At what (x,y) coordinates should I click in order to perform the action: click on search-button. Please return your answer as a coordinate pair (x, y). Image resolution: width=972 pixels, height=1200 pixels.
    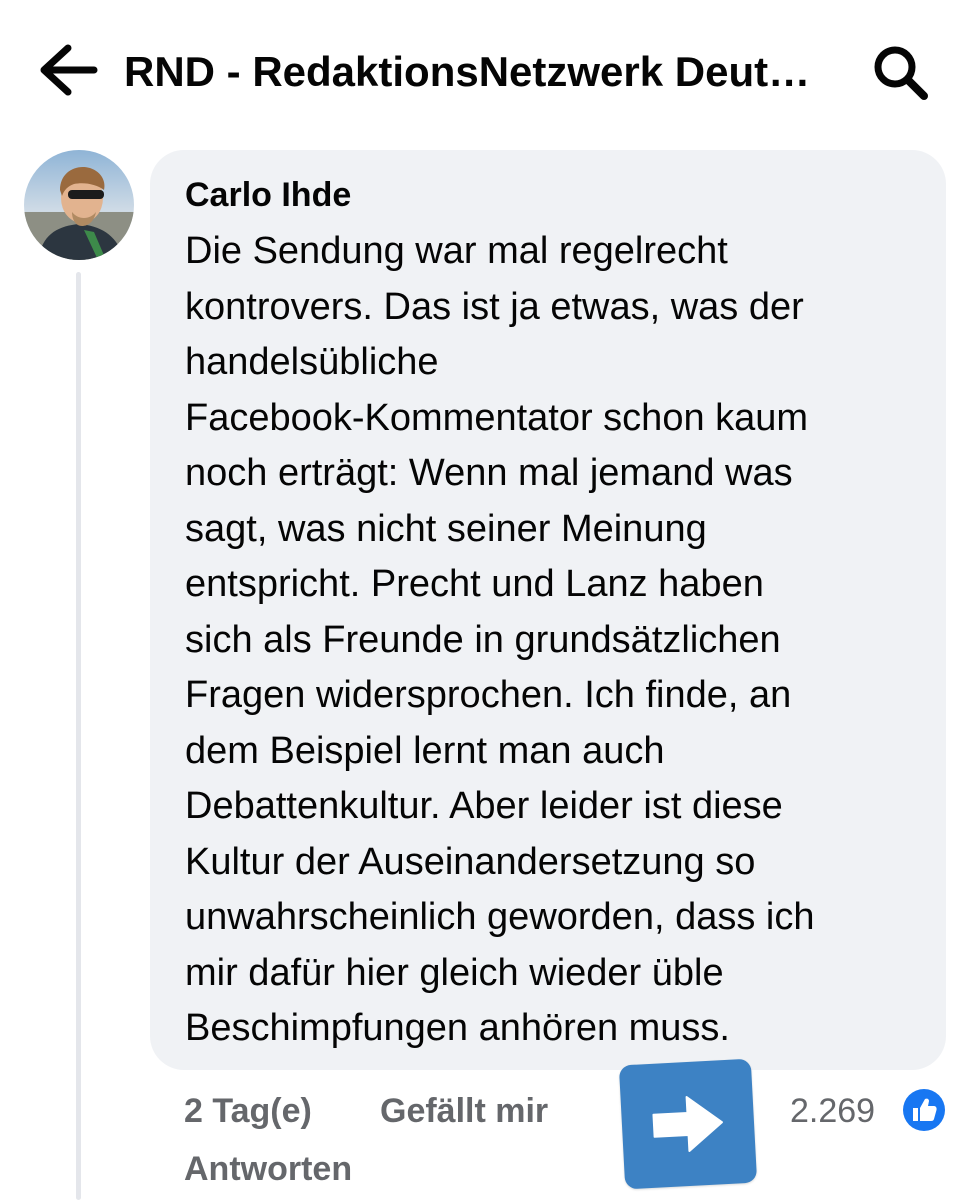
    Looking at the image, I should click on (900, 72).